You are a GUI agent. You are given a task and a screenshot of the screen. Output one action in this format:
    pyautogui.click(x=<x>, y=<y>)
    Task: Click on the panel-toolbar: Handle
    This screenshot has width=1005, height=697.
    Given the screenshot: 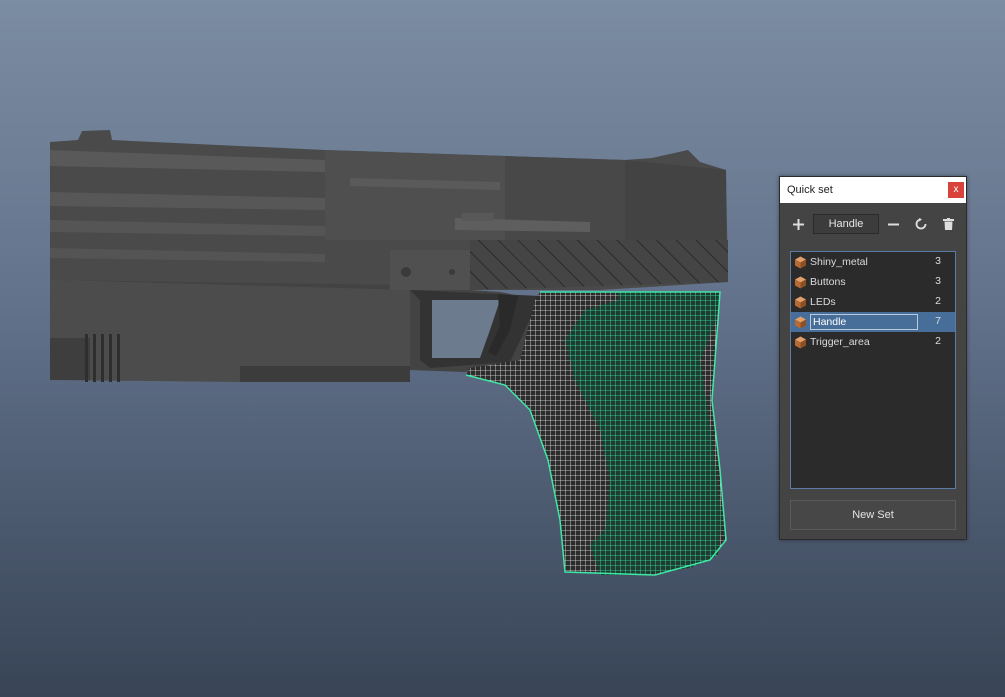 What is the action you would take?
    pyautogui.click(x=873, y=224)
    